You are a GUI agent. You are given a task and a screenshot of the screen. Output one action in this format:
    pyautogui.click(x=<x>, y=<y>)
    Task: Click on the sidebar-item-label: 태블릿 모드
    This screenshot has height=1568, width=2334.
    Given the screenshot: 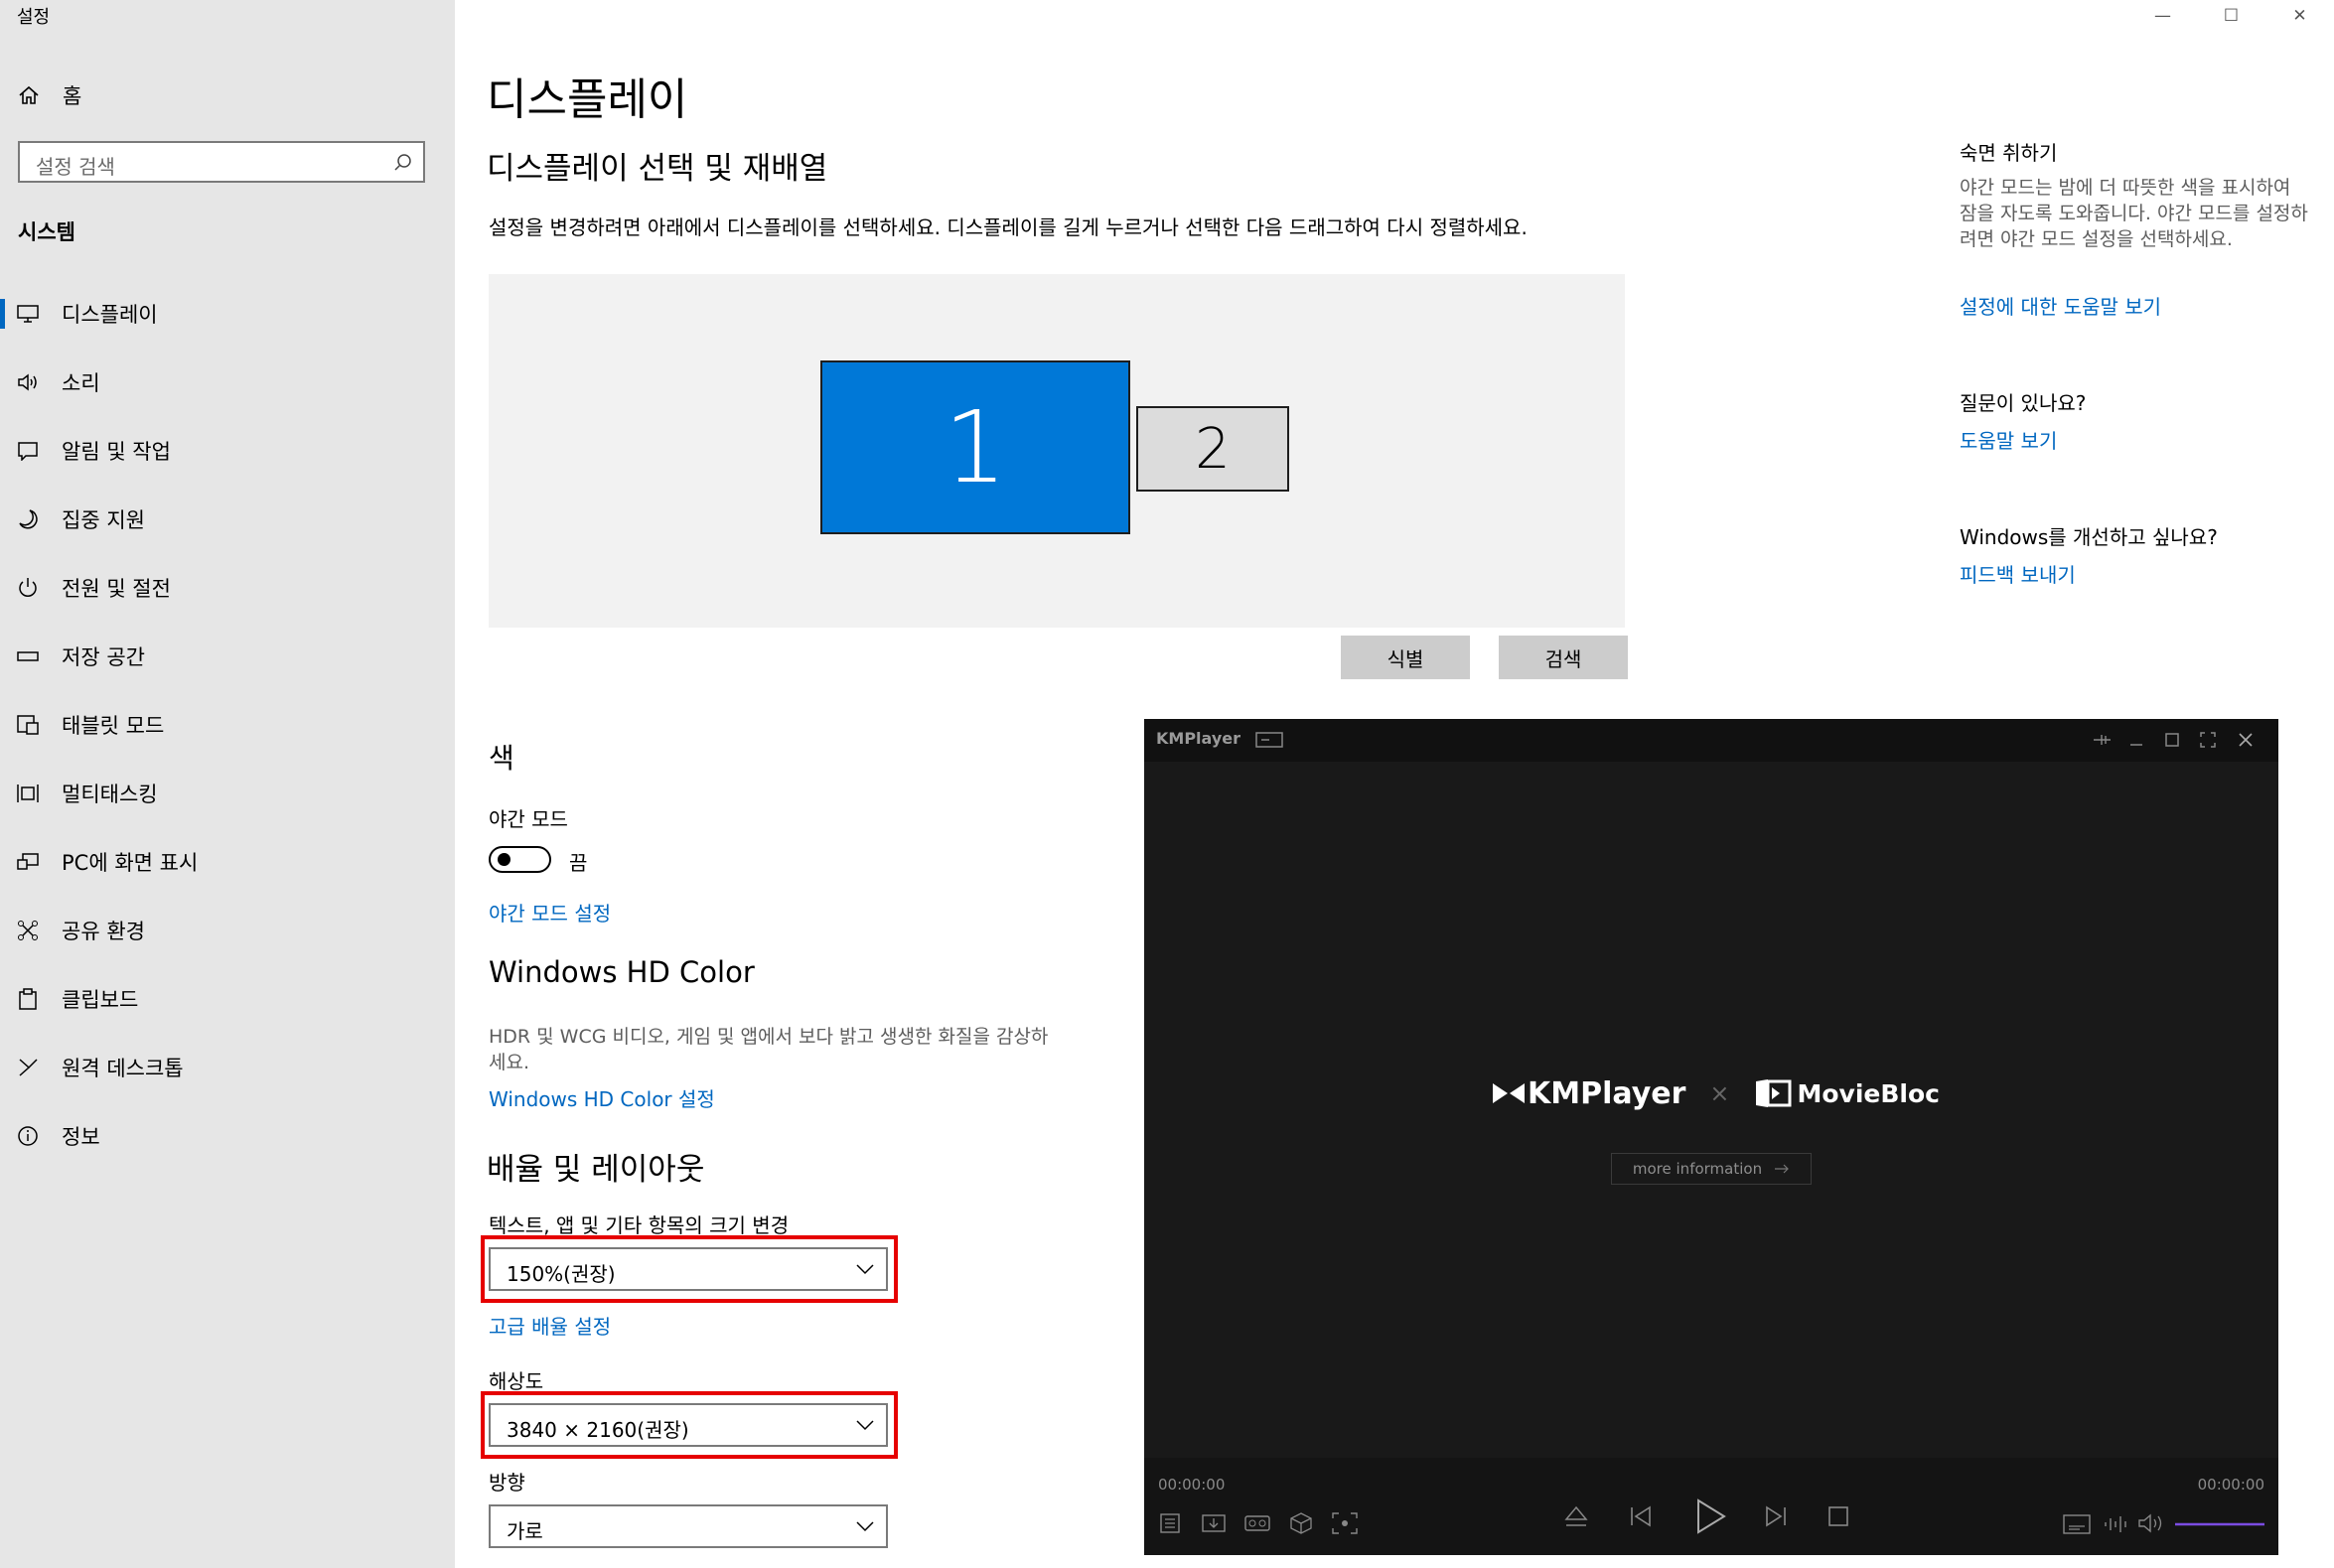 What is the action you would take?
    pyautogui.click(x=113, y=726)
    